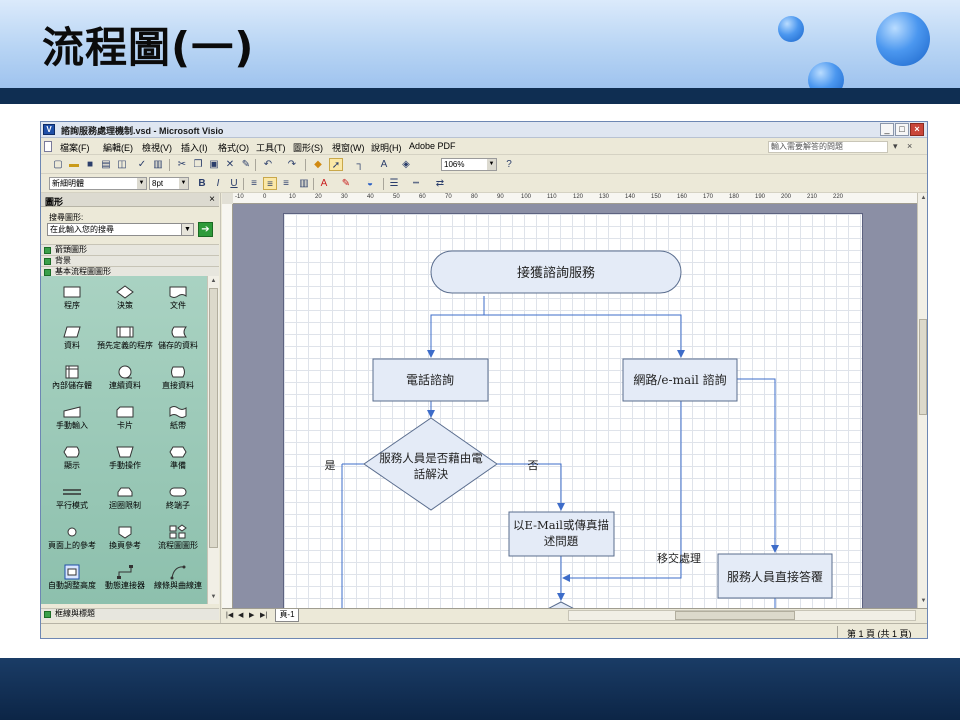 Image resolution: width=960 pixels, height=720 pixels. What do you see at coordinates (72, 504) in the screenshot?
I see `master-parallel-mode: 平行模式` at bounding box center [72, 504].